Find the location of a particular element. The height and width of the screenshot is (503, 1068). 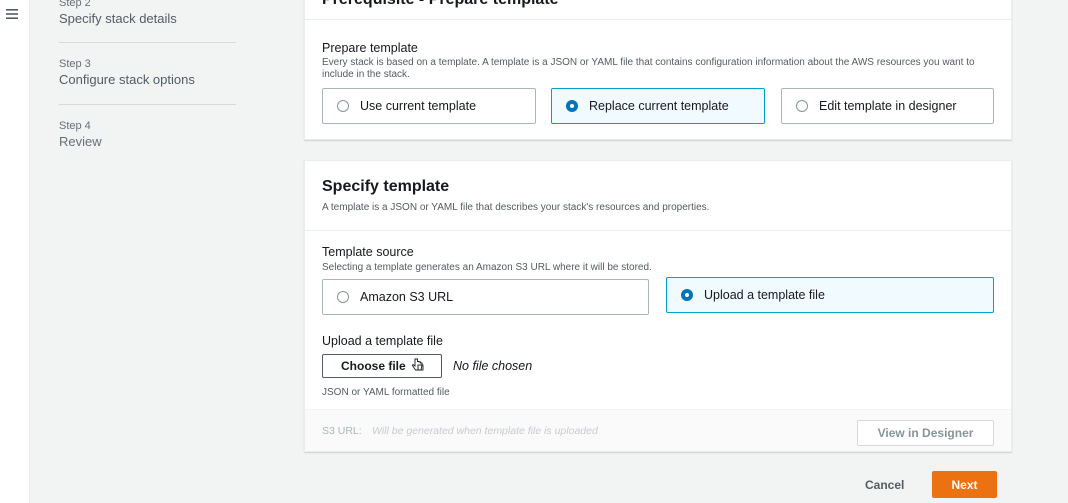

step-2: Step 2 Specify stack details is located at coordinates (118, 13).